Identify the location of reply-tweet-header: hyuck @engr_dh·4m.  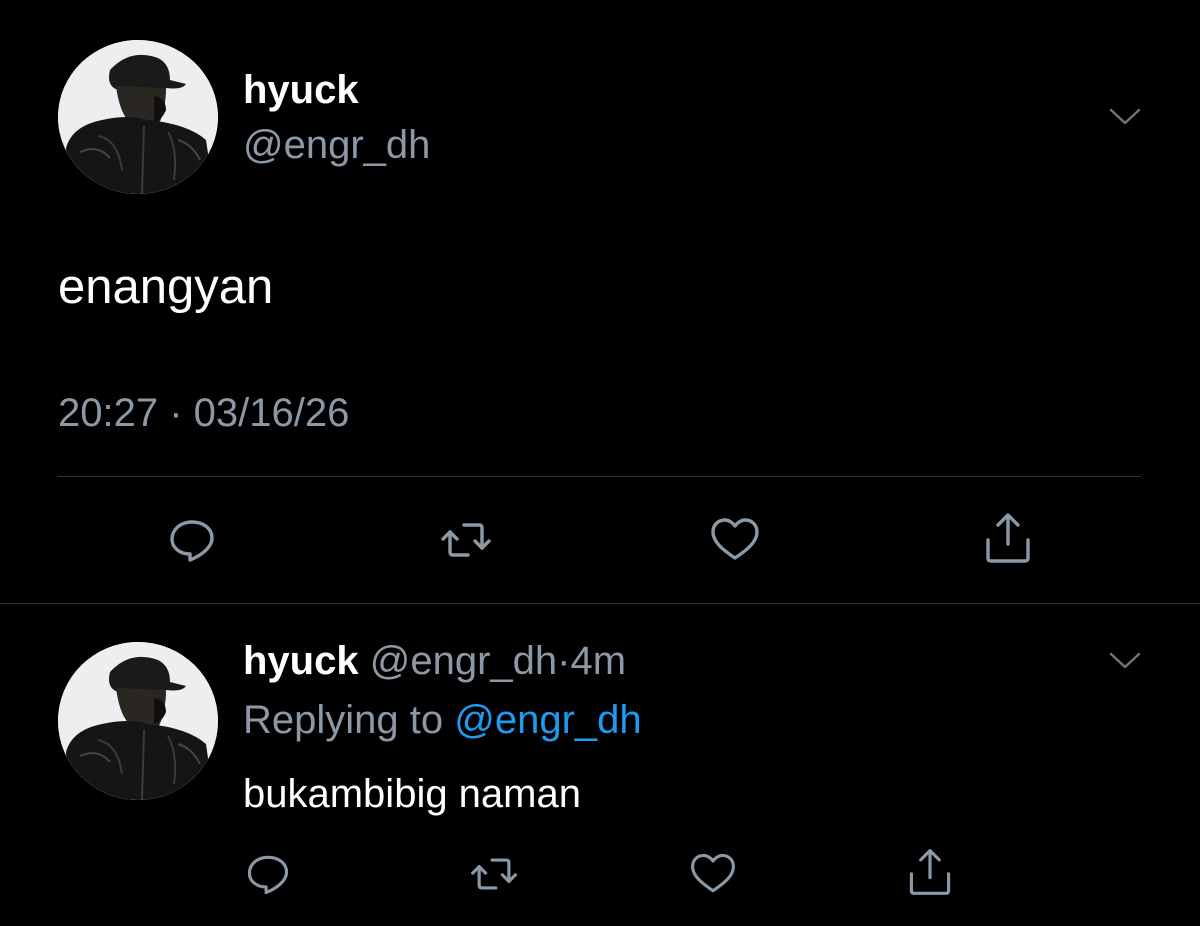
(434, 661).